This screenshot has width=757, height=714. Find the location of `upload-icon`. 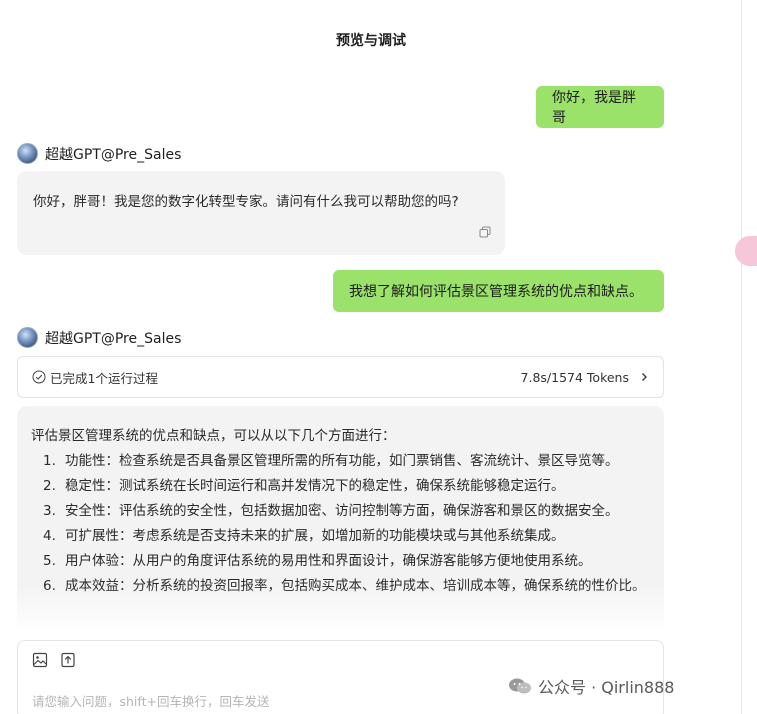

upload-icon is located at coordinates (68, 660).